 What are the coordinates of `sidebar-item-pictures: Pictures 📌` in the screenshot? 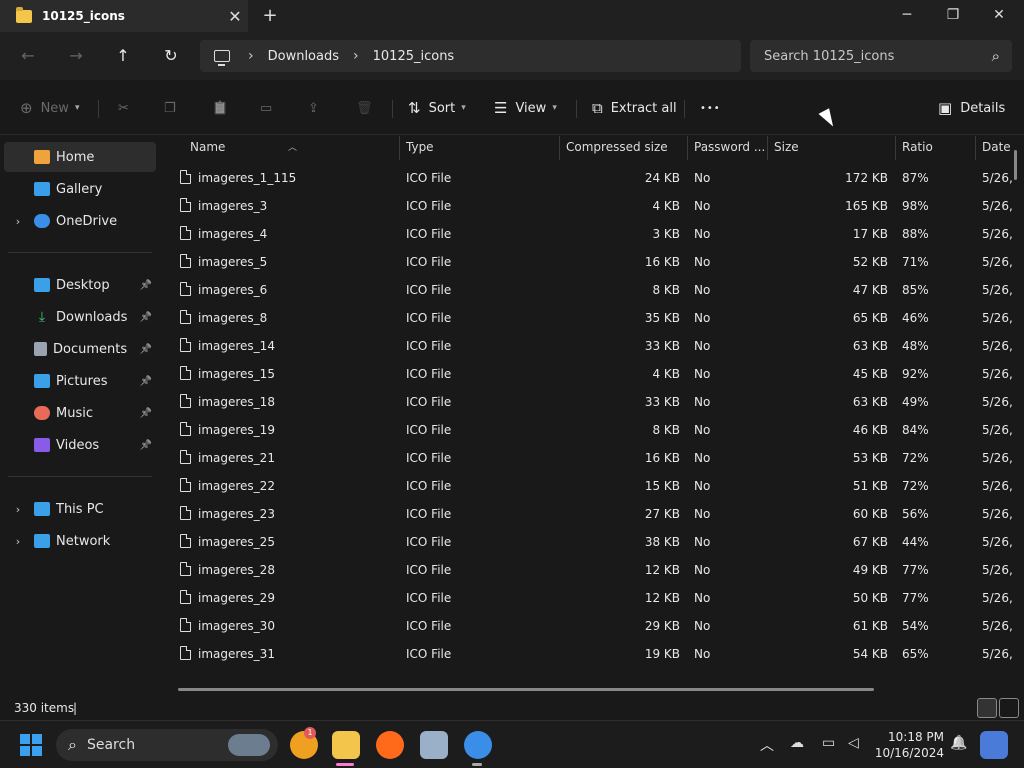 It's located at (80, 381).